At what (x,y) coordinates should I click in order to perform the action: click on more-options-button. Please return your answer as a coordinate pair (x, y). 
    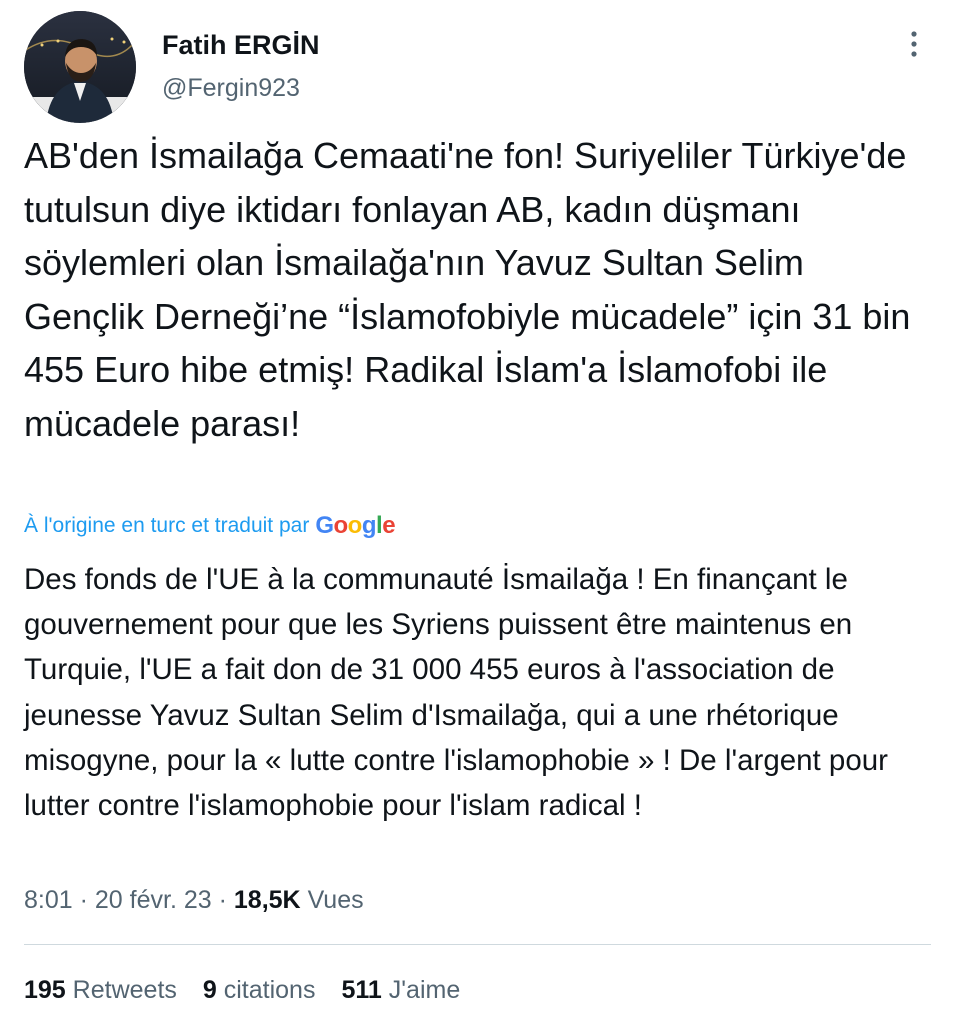
    Looking at the image, I should click on (914, 44).